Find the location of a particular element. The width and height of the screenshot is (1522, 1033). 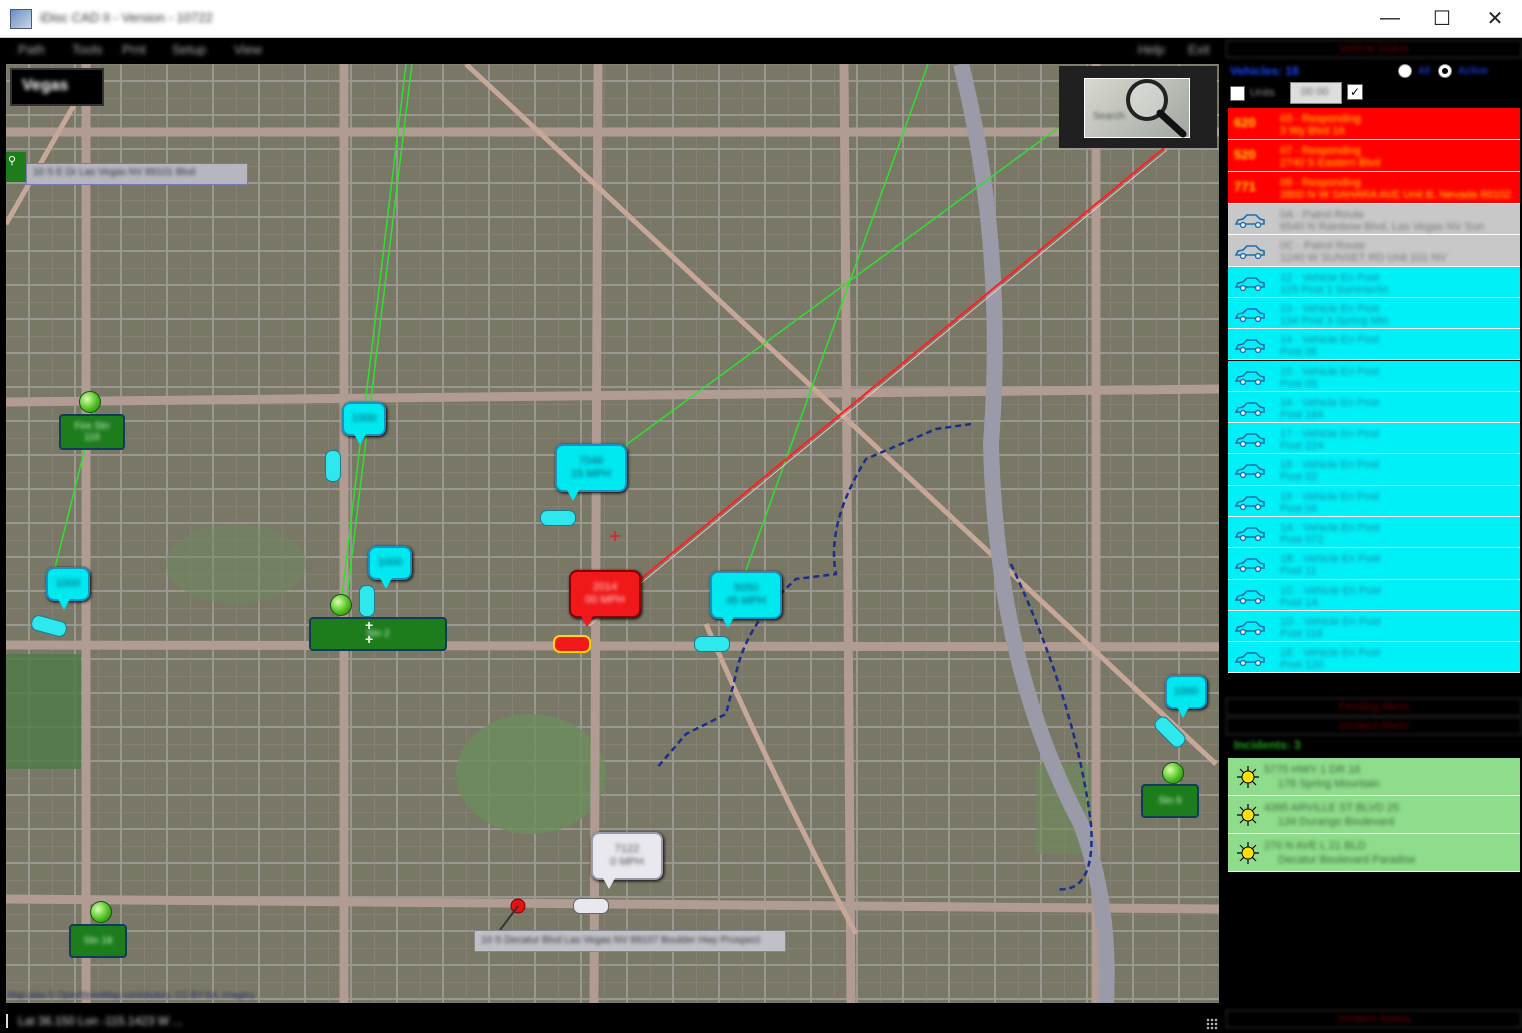

vehicle-location: Post 118 is located at coordinates (1301, 633).